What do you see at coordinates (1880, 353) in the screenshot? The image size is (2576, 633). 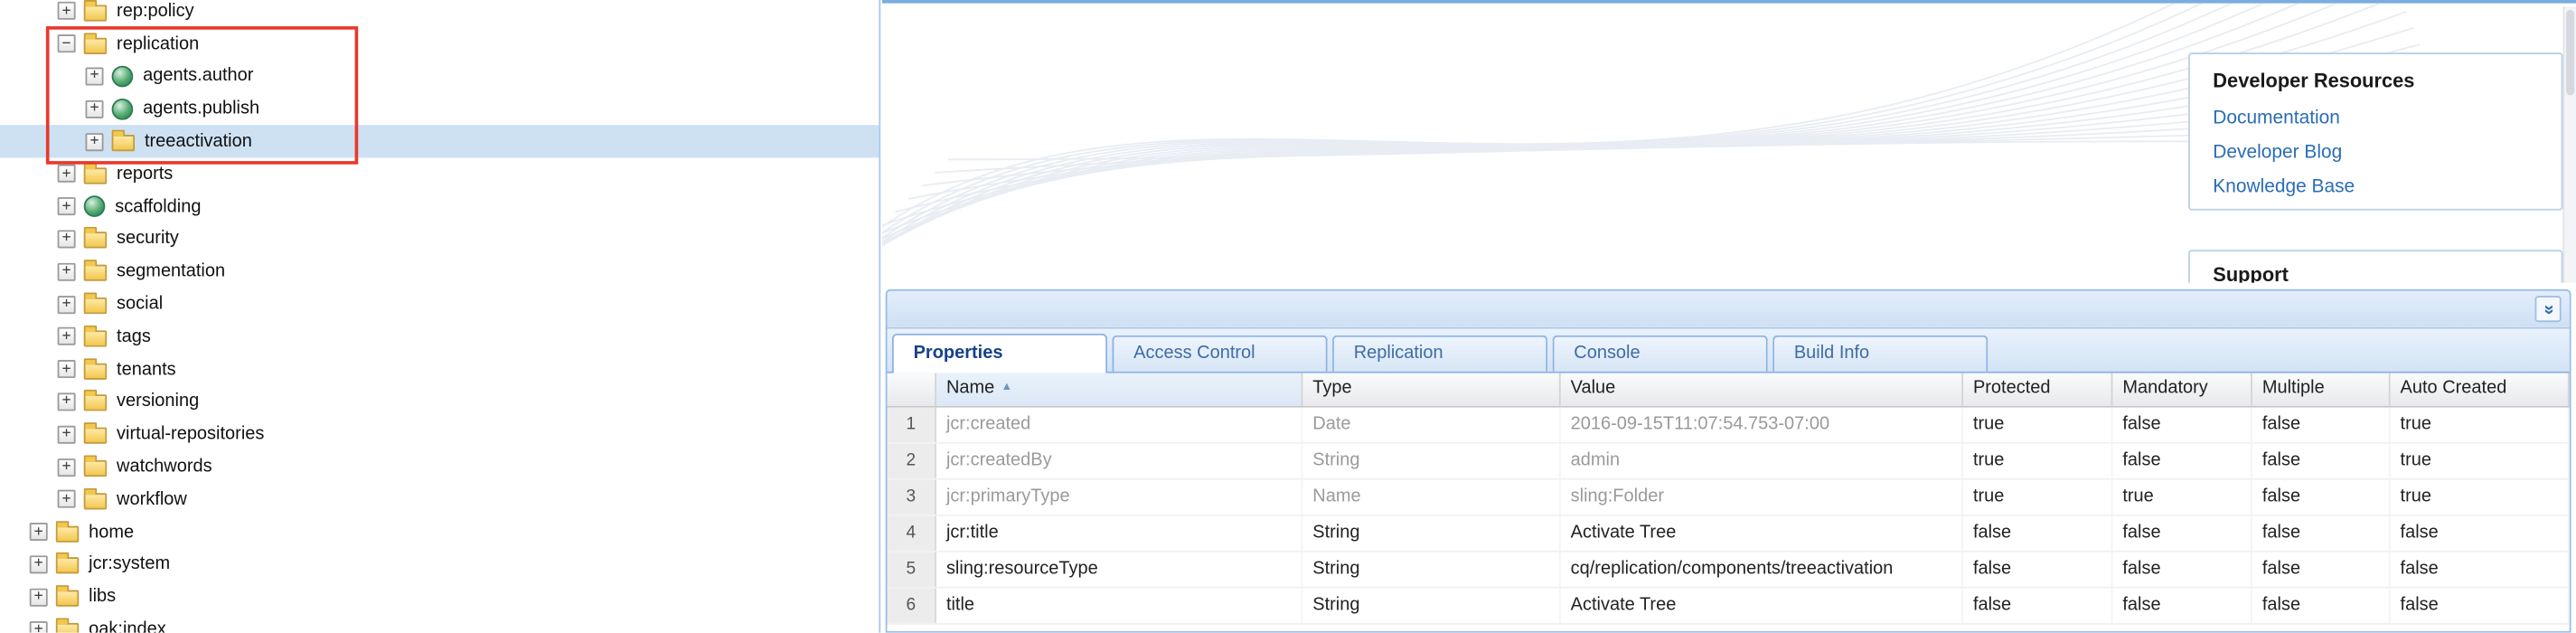 I see `tab-build-info: Build Info` at bounding box center [1880, 353].